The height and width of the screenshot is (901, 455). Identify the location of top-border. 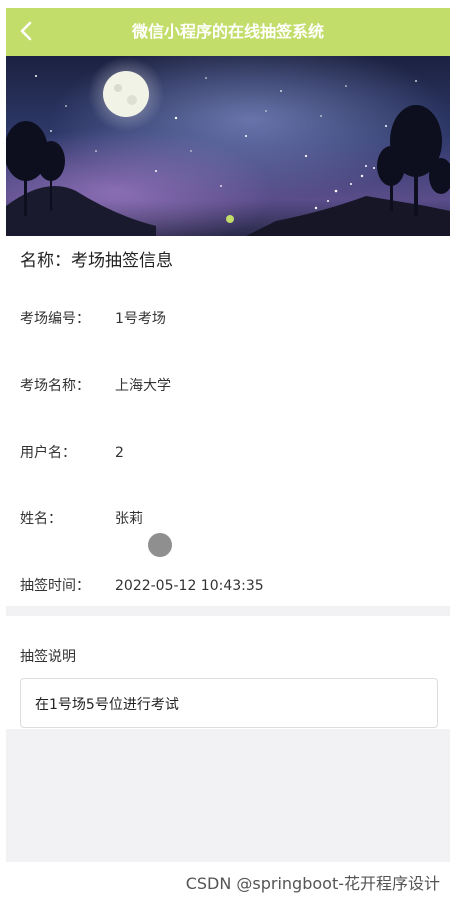
(227, 4).